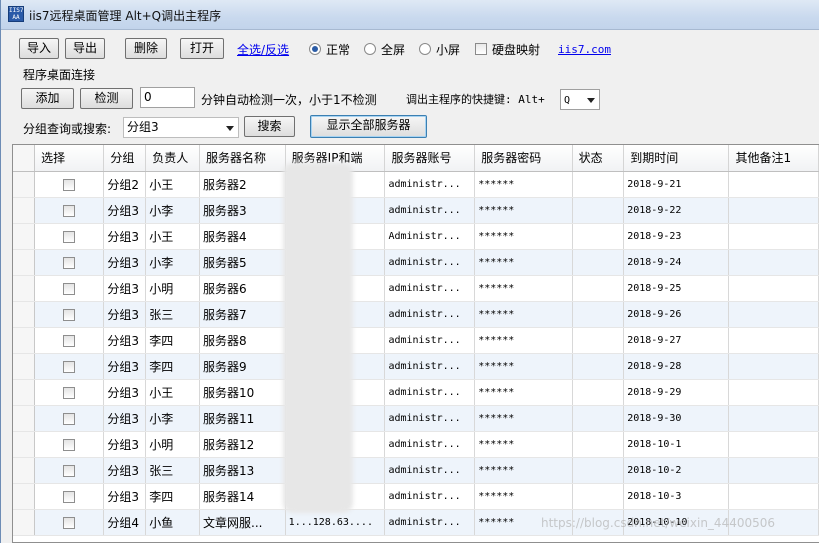 The image size is (819, 543). Describe the element at coordinates (523, 158) in the screenshot. I see `column-header: 服务器密码` at that location.